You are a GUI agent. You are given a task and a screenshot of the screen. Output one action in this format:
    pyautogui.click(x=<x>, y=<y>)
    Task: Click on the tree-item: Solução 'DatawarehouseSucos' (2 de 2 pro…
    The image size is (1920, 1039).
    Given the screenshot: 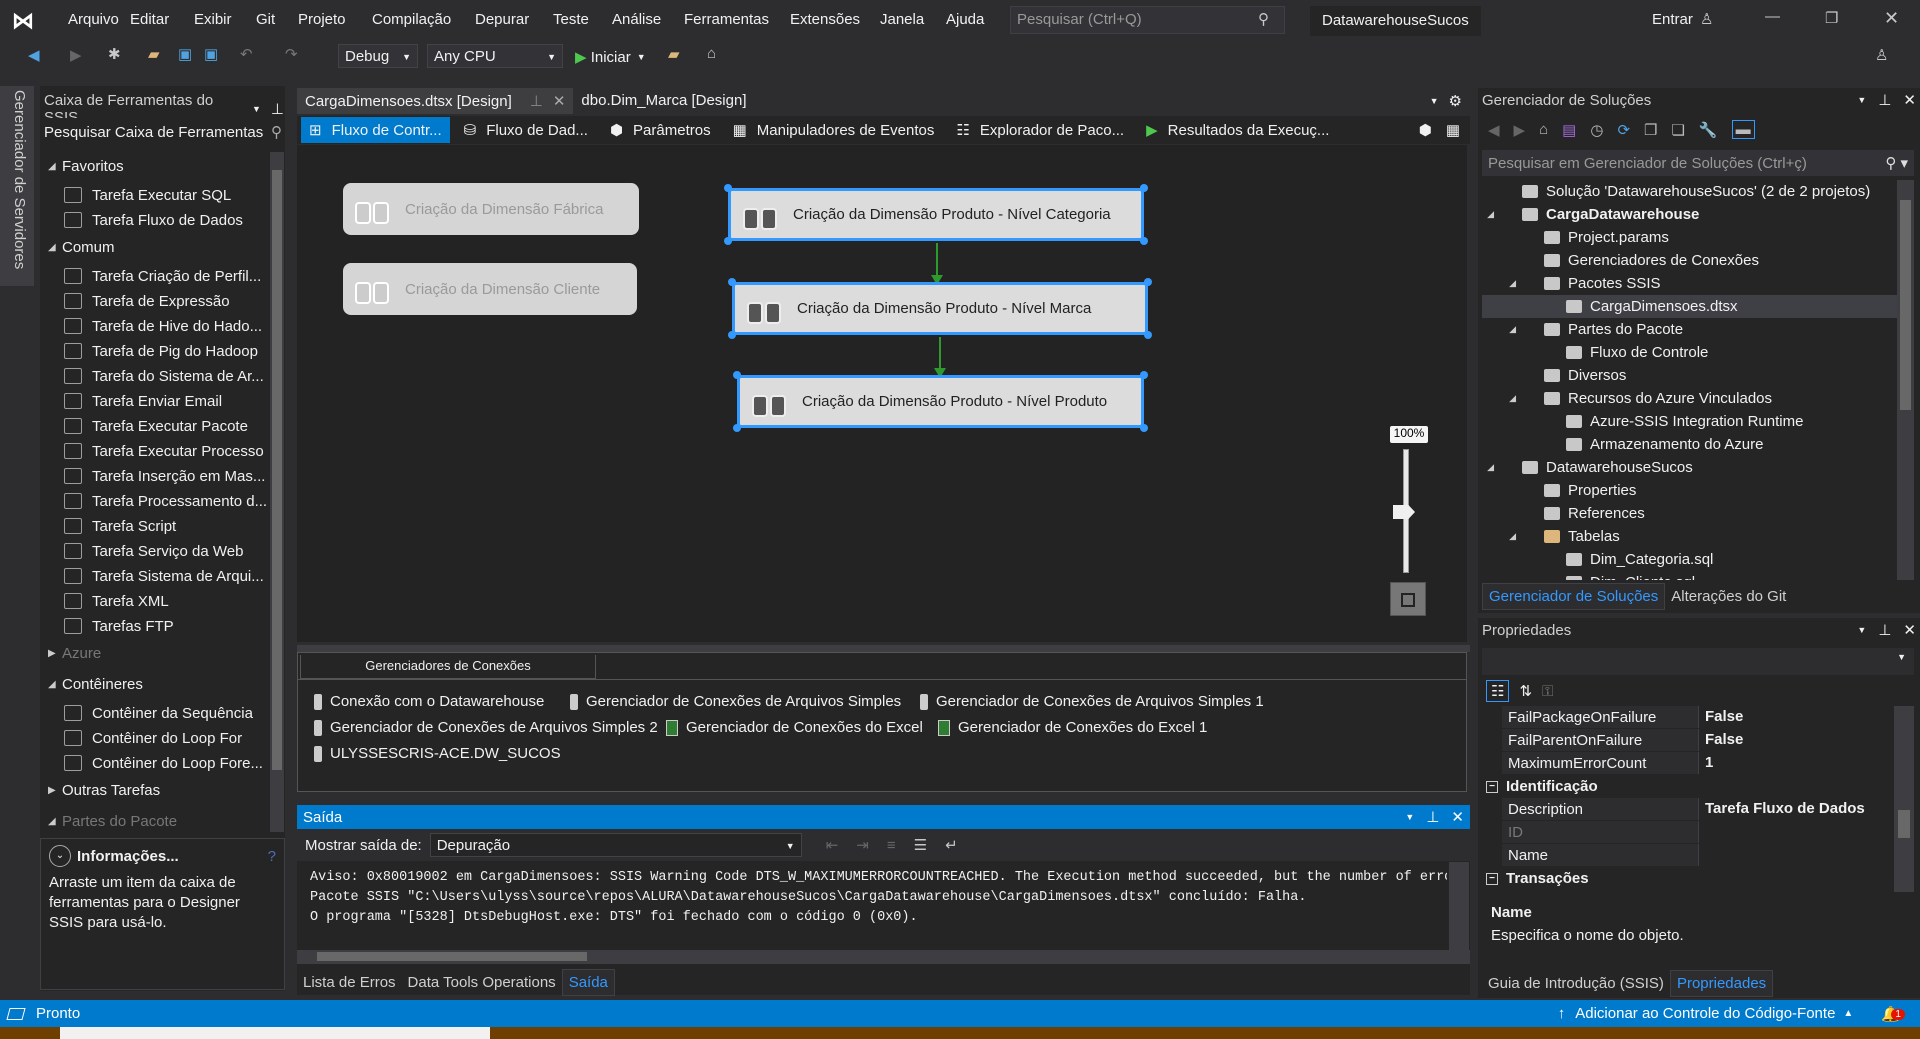 What is the action you would take?
    pyautogui.click(x=1689, y=191)
    